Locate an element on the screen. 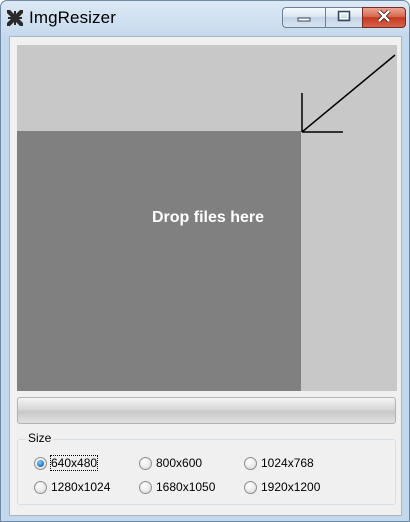  close-button is located at coordinates (384, 17).